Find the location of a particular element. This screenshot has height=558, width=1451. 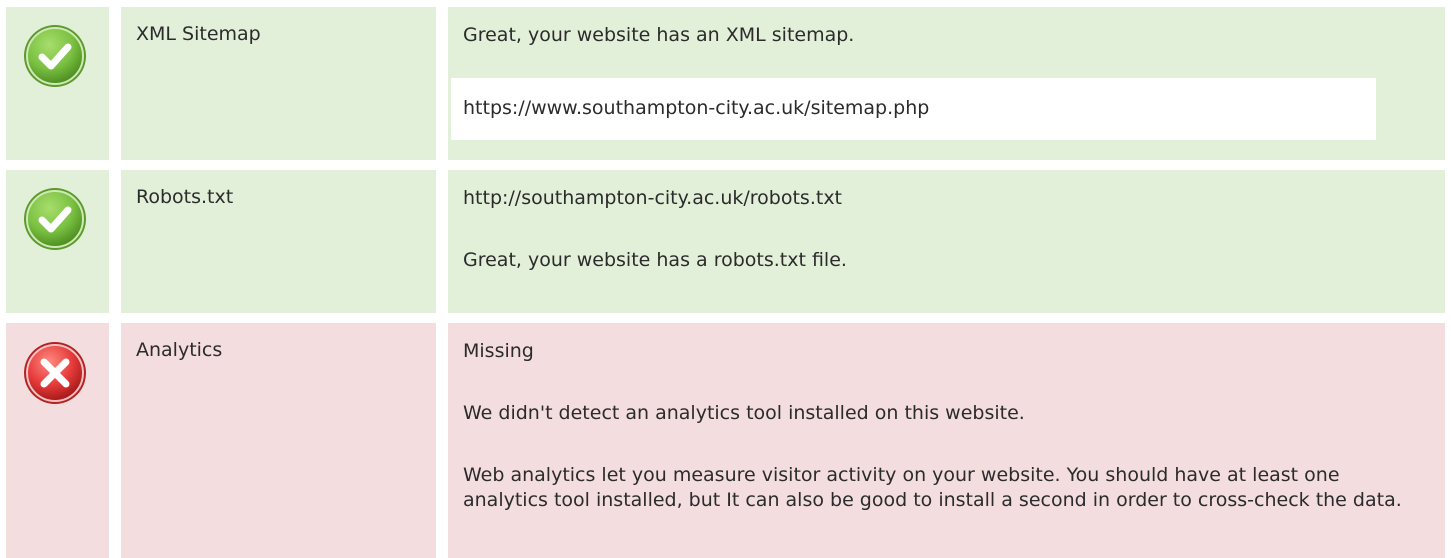

result-message: Great, your website has an XML sitemap. is located at coordinates (659, 35).